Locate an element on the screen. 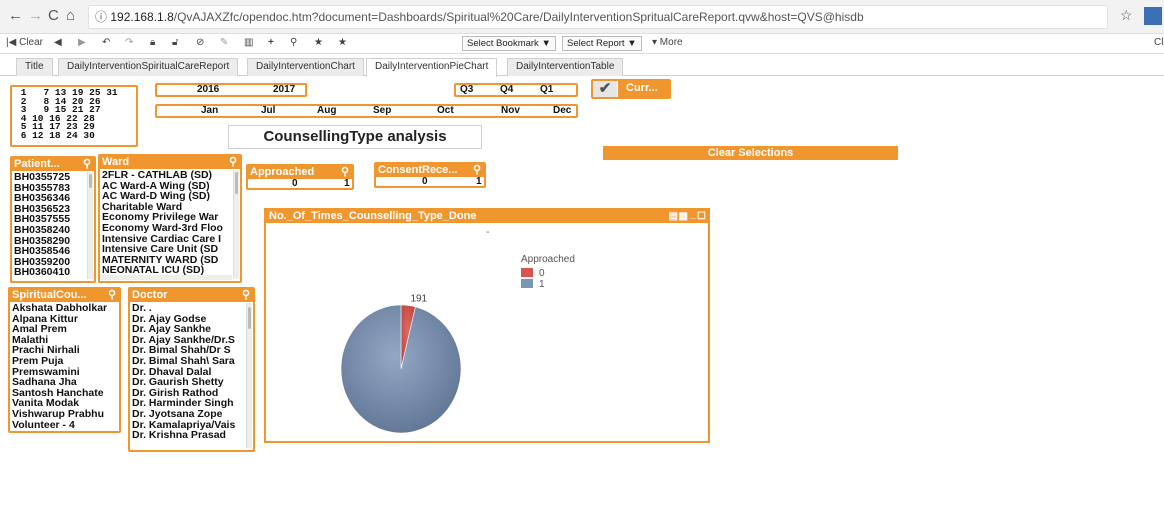 This screenshot has width=1164, height=508. year-cell: 2016 is located at coordinates (208, 89).